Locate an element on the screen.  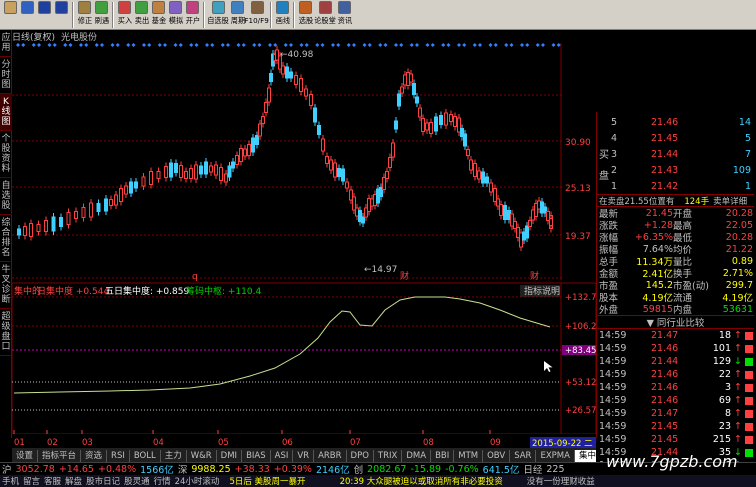
order-book-row: 5 21.46 14 is located at coordinates (681, 122).